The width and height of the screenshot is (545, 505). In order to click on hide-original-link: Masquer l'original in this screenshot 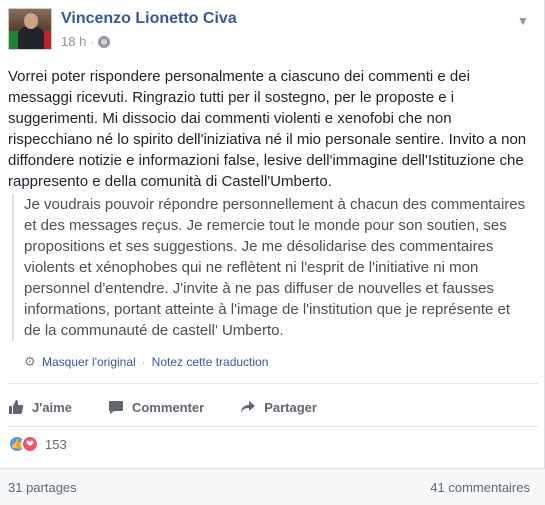, I will do `click(89, 362)`.